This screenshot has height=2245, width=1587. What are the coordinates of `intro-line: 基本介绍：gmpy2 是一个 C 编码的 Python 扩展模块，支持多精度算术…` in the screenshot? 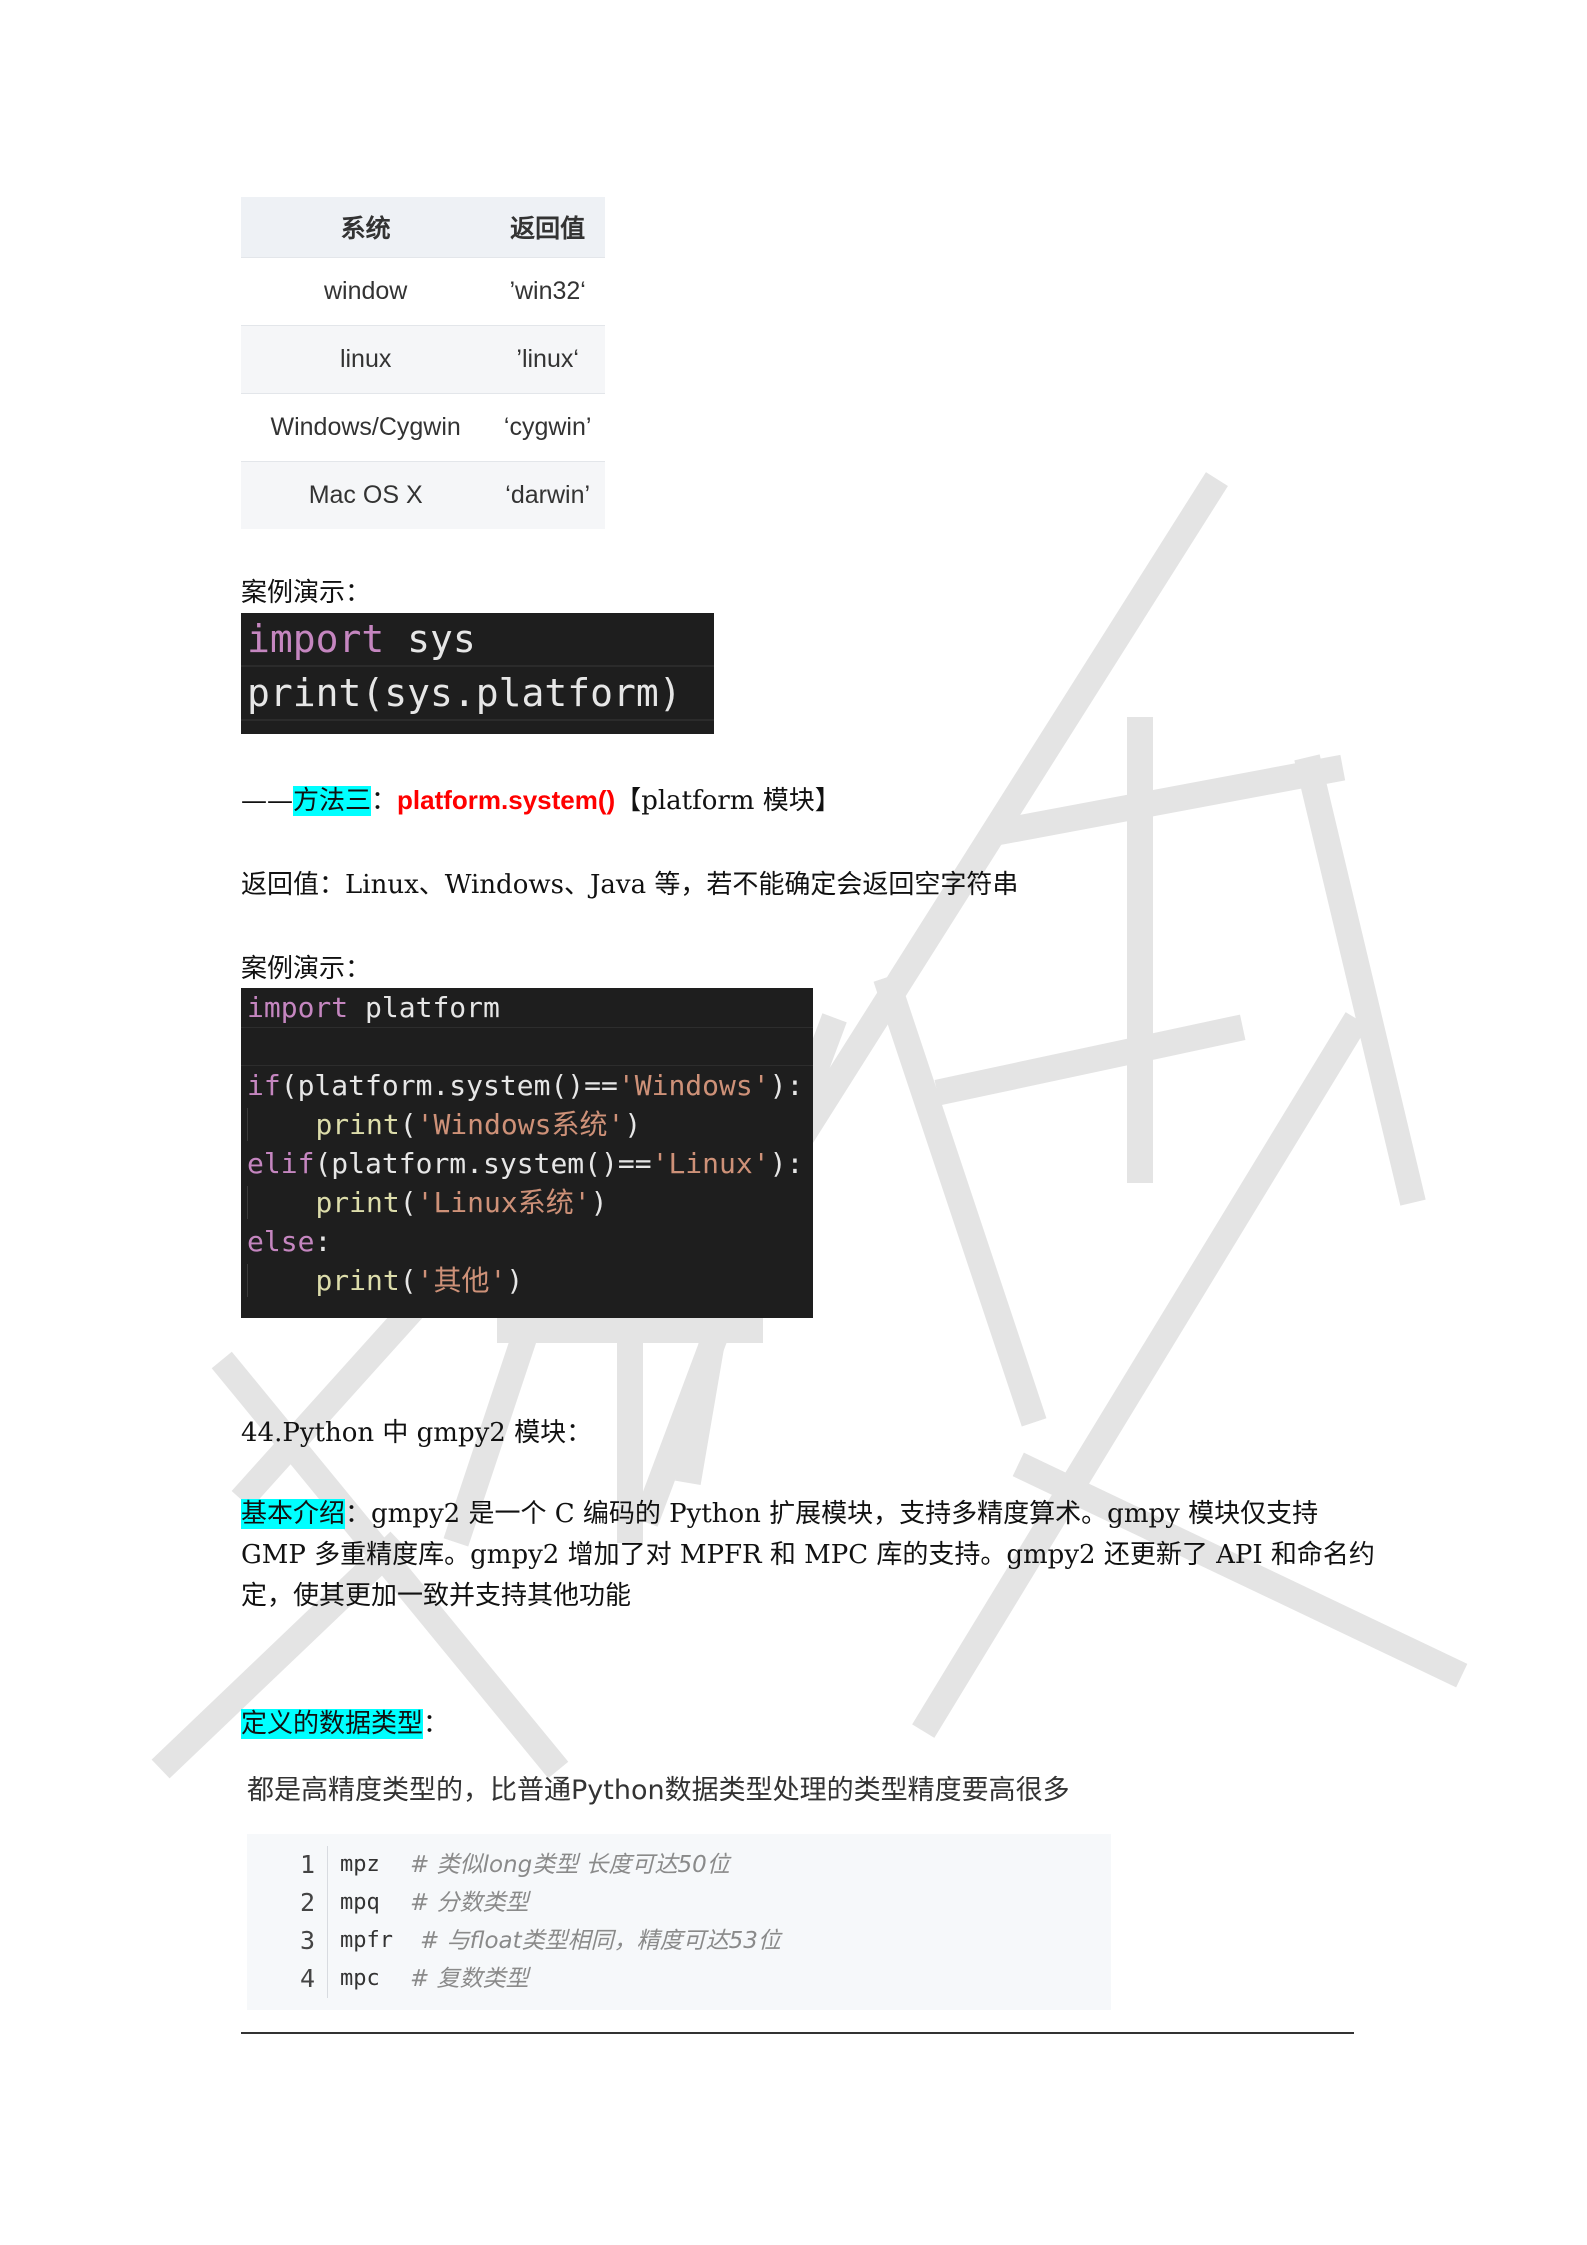 It's located at (808, 1514).